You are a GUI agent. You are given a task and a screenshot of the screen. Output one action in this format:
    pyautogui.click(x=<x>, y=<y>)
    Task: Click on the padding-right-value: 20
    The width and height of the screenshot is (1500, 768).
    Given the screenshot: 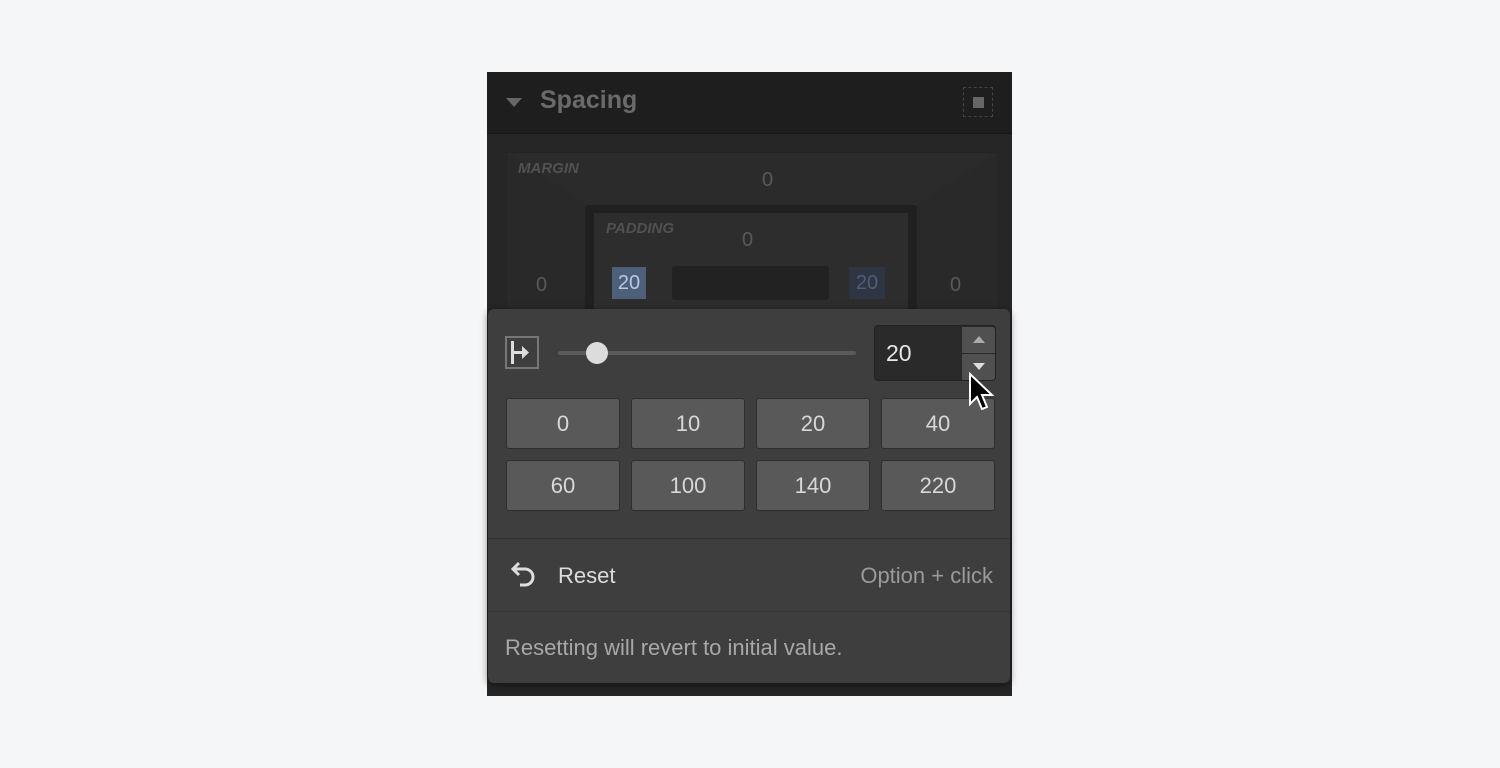 What is the action you would take?
    pyautogui.click(x=867, y=283)
    